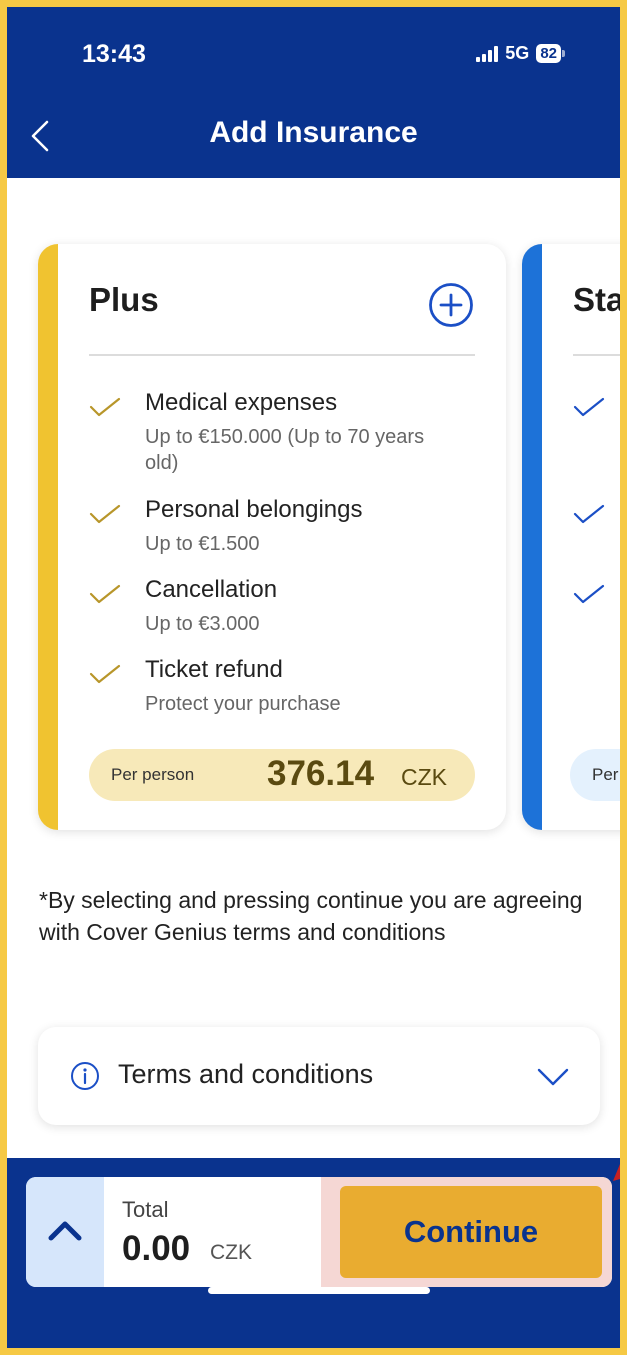  I want to click on expand-summary-button, so click(65, 1232).